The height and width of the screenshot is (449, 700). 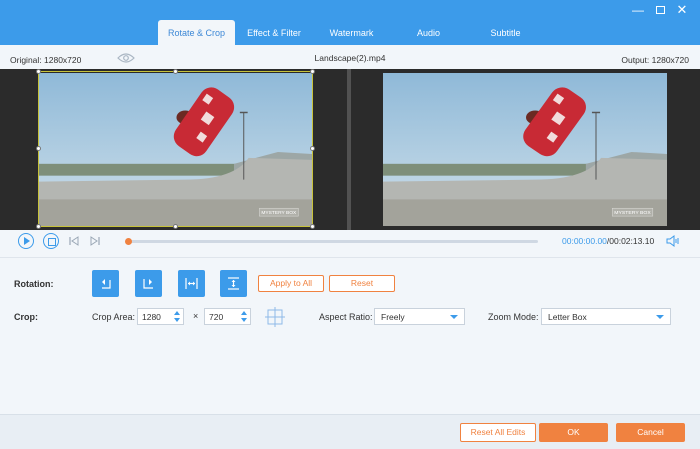 What do you see at coordinates (26, 241) in the screenshot?
I see `play-button` at bounding box center [26, 241].